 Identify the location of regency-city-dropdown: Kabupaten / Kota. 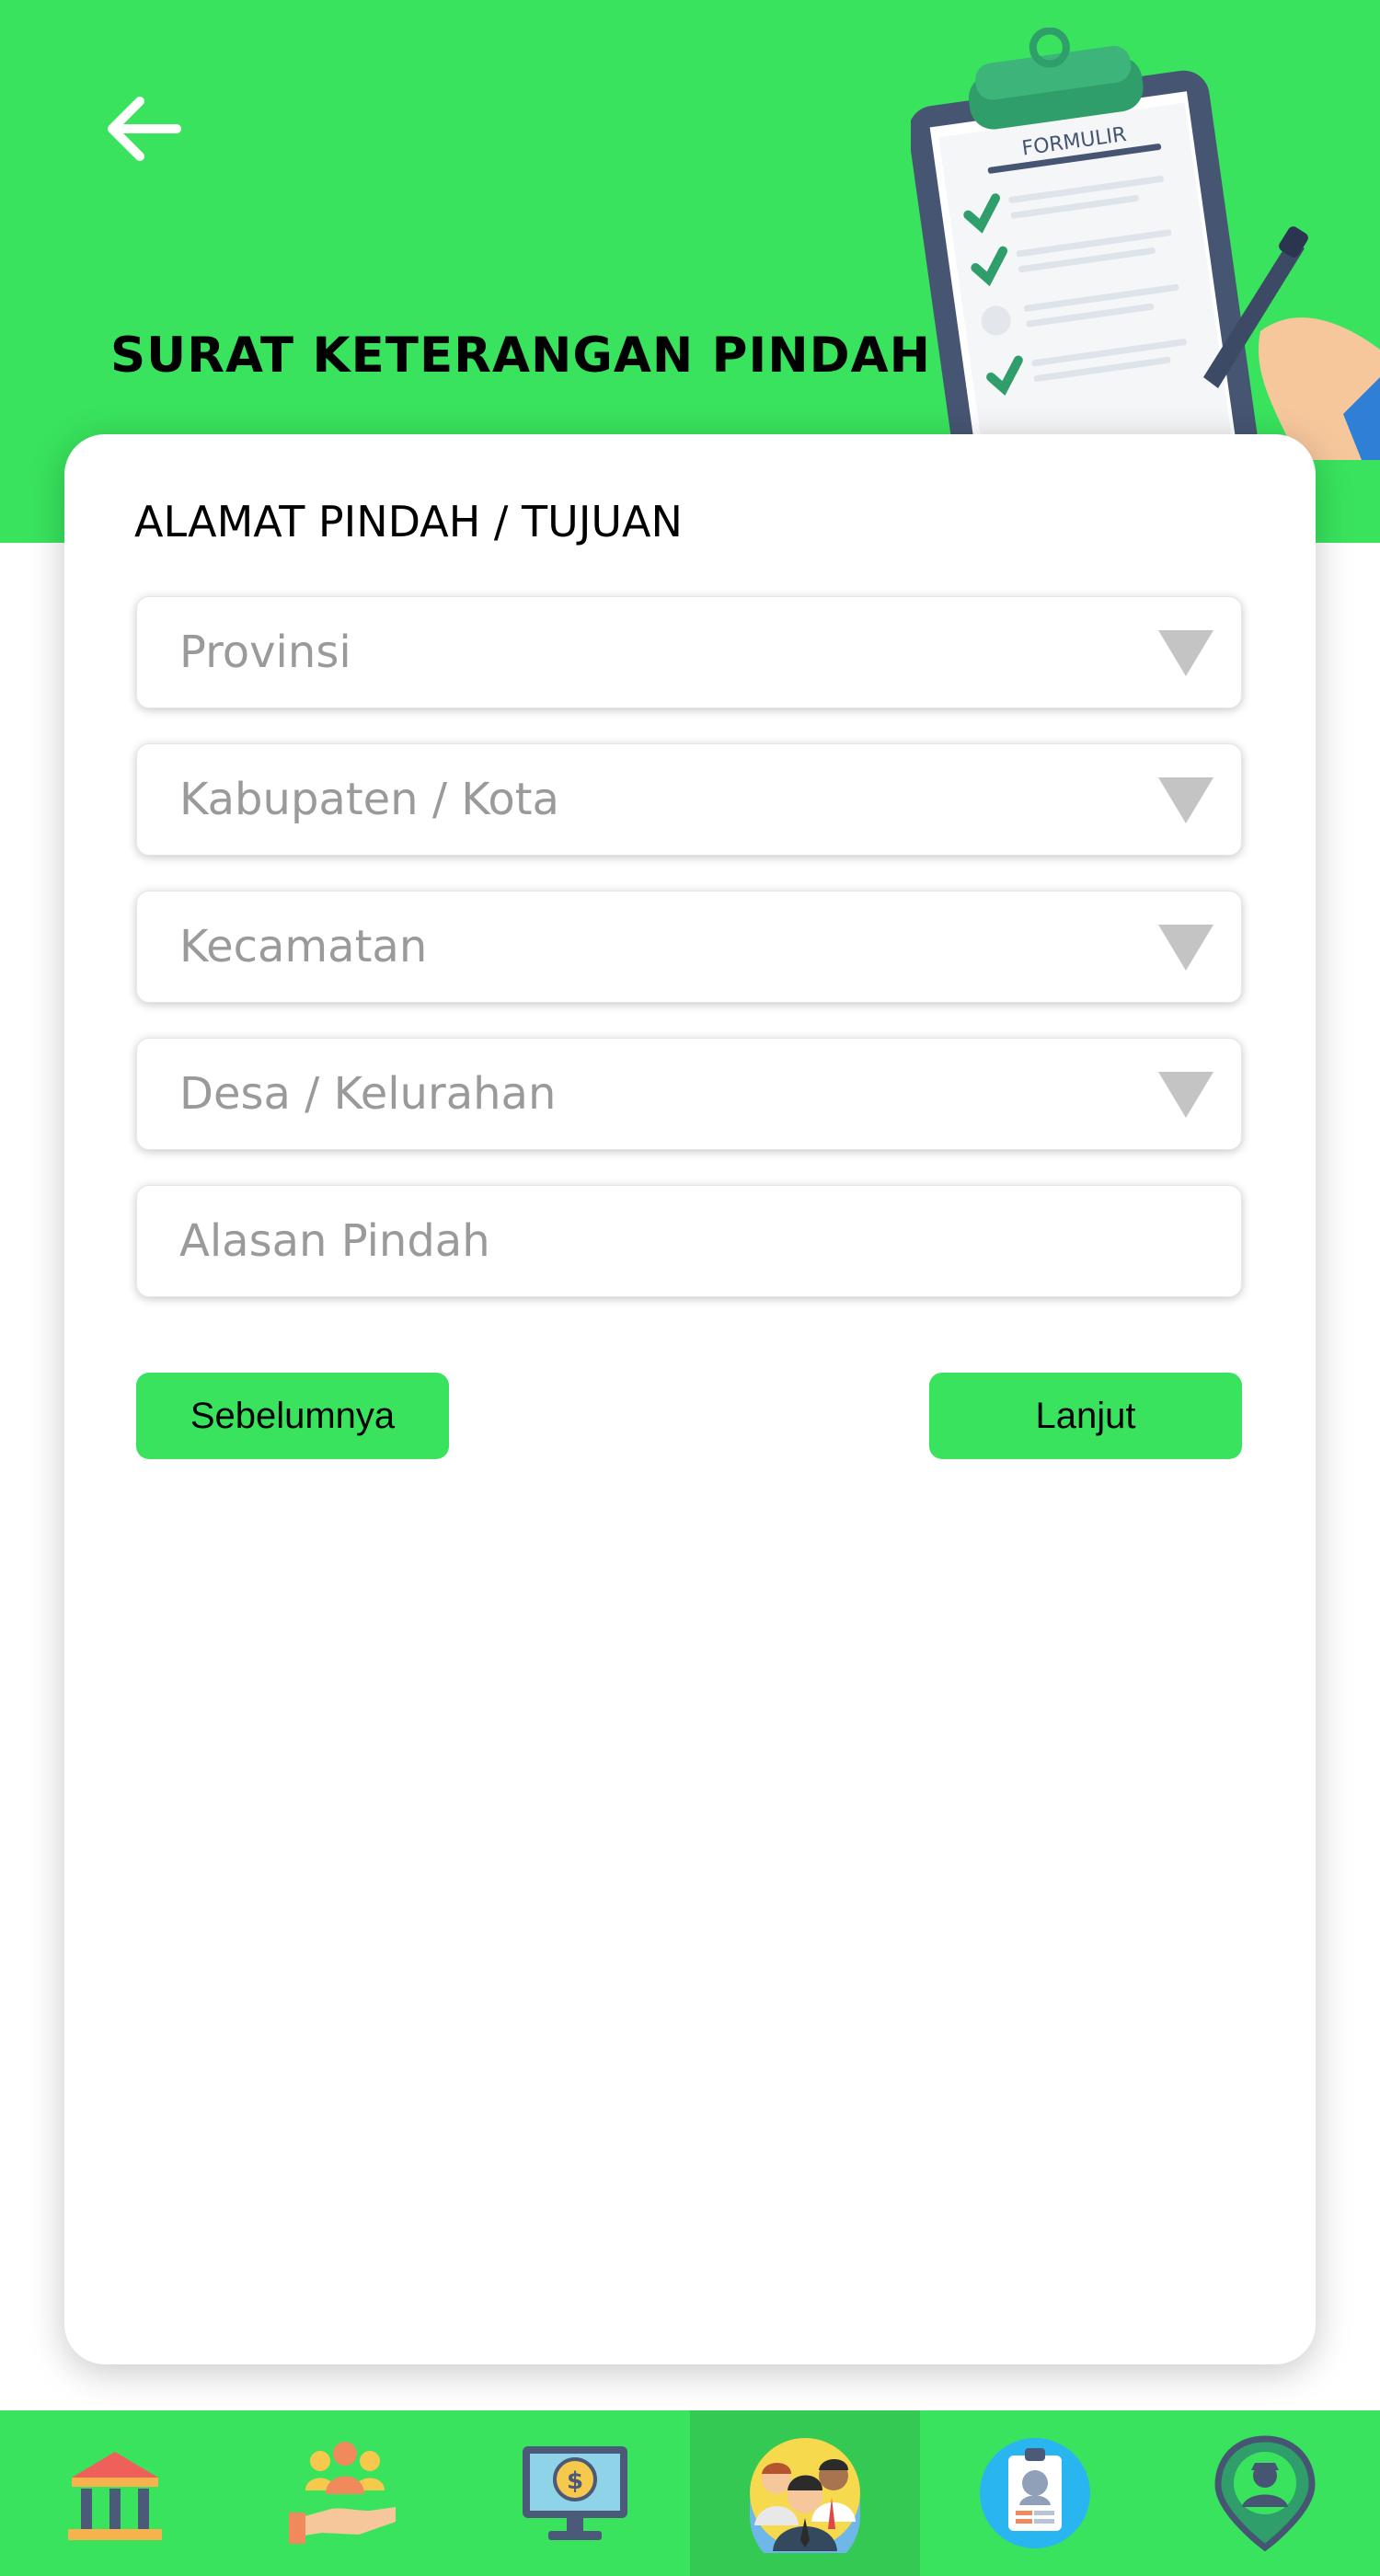
(689, 799).